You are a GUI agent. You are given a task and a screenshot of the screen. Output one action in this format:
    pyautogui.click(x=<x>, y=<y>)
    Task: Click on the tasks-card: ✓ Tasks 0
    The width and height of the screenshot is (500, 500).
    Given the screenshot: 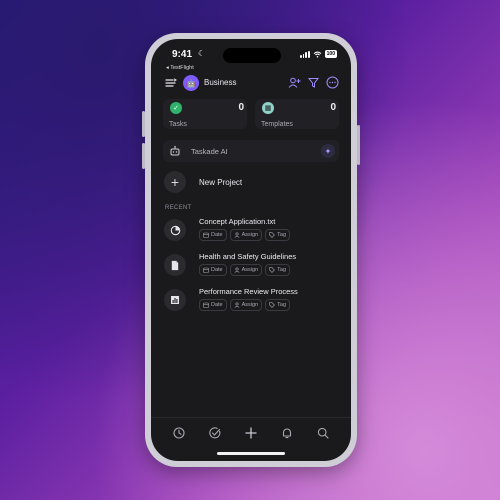 What is the action you would take?
    pyautogui.click(x=205, y=114)
    